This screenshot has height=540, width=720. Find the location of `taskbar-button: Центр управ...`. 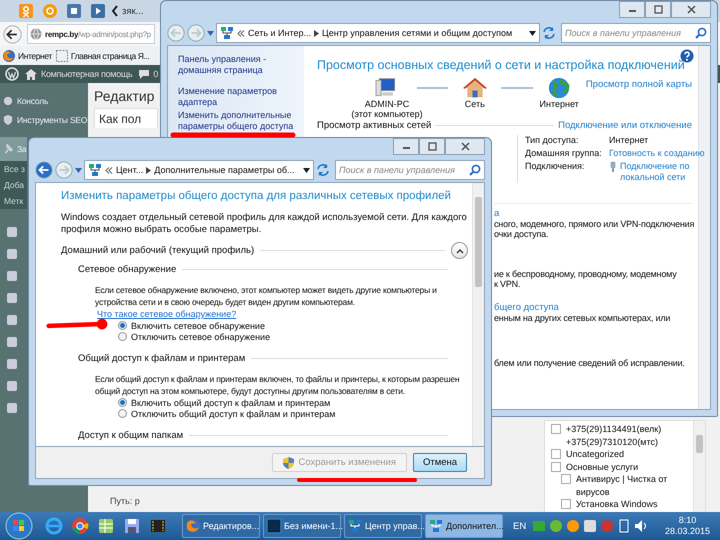

taskbar-button: Центр управ... is located at coordinates (383, 526).